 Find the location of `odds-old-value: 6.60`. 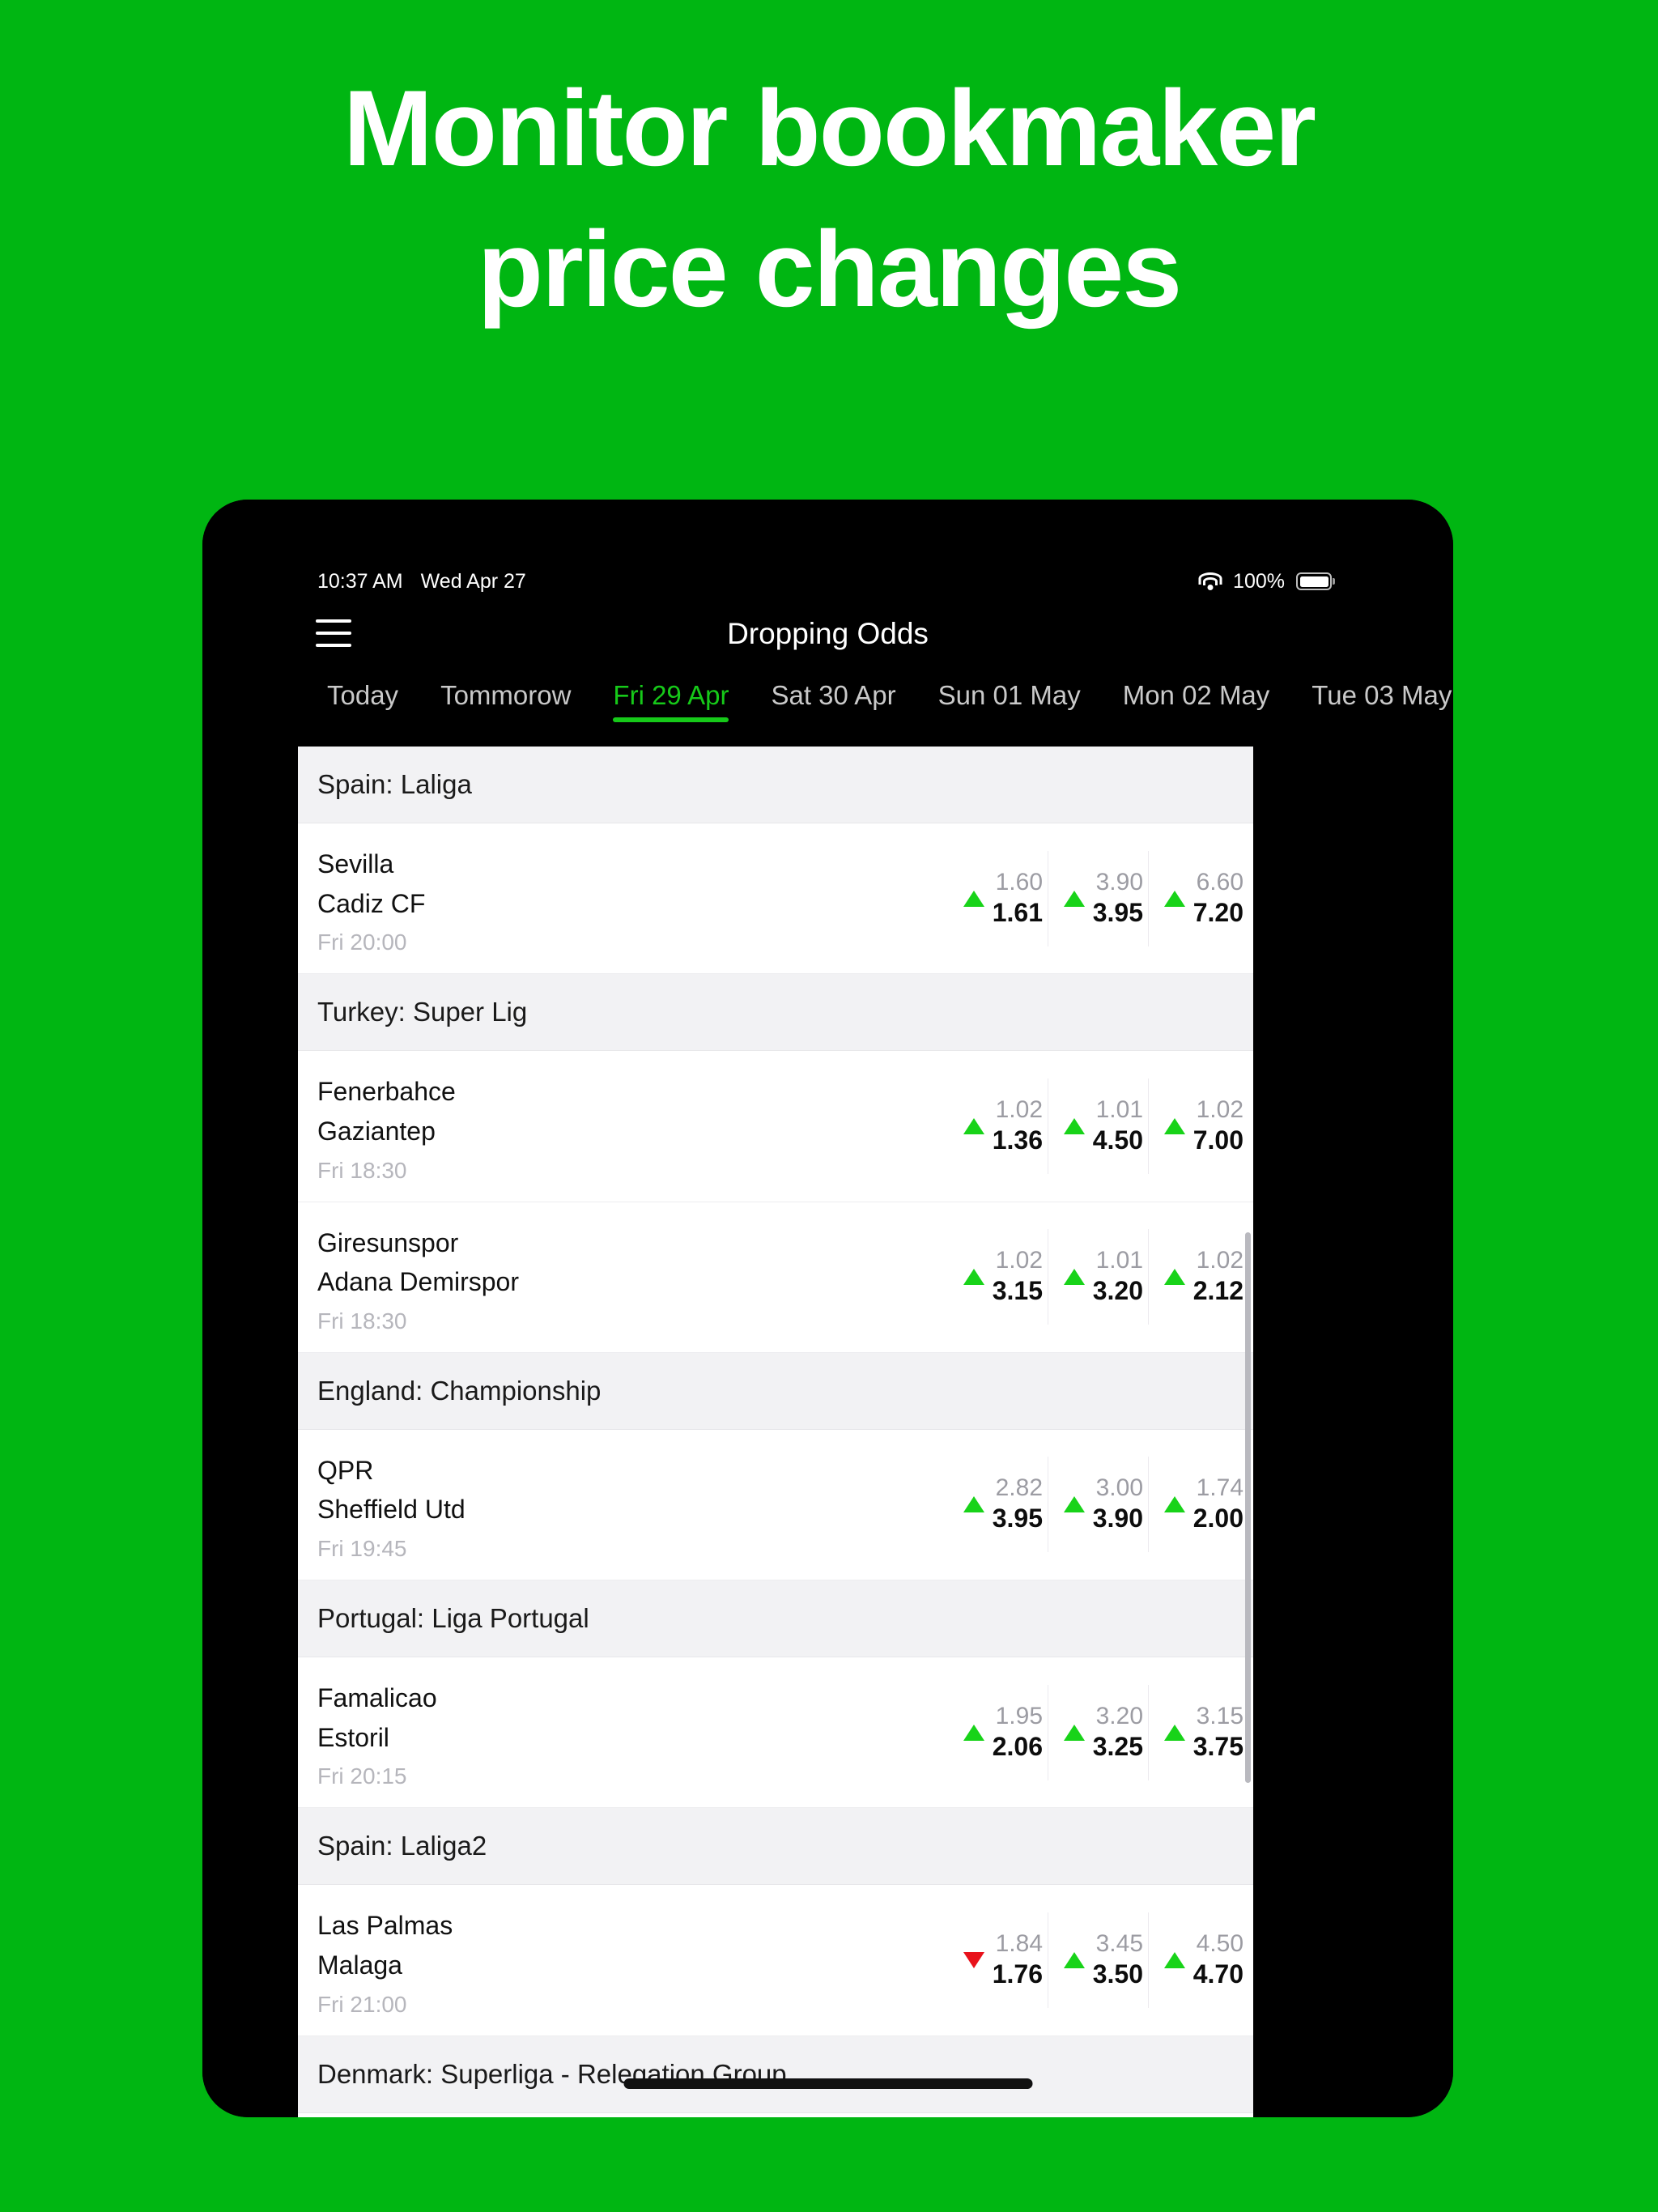

odds-old-value: 6.60 is located at coordinates (1220, 882).